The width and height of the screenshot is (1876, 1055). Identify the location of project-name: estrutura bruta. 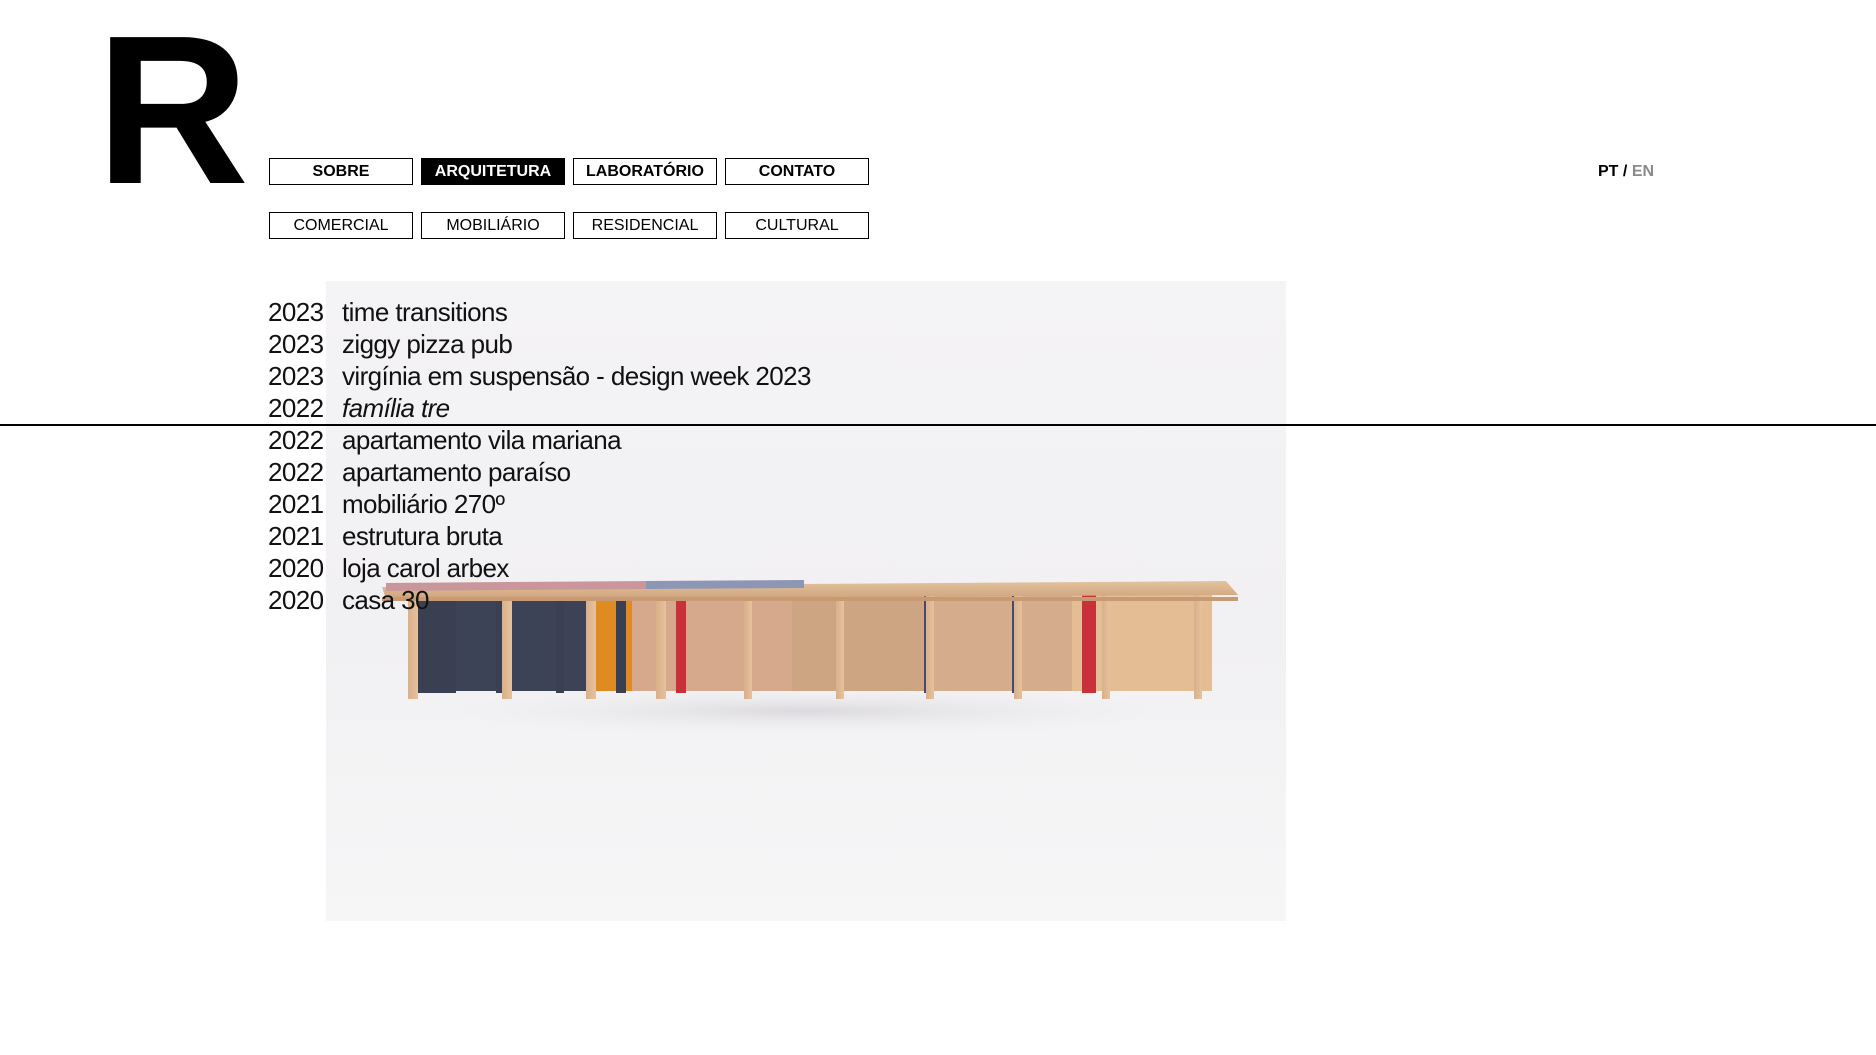
(422, 536).